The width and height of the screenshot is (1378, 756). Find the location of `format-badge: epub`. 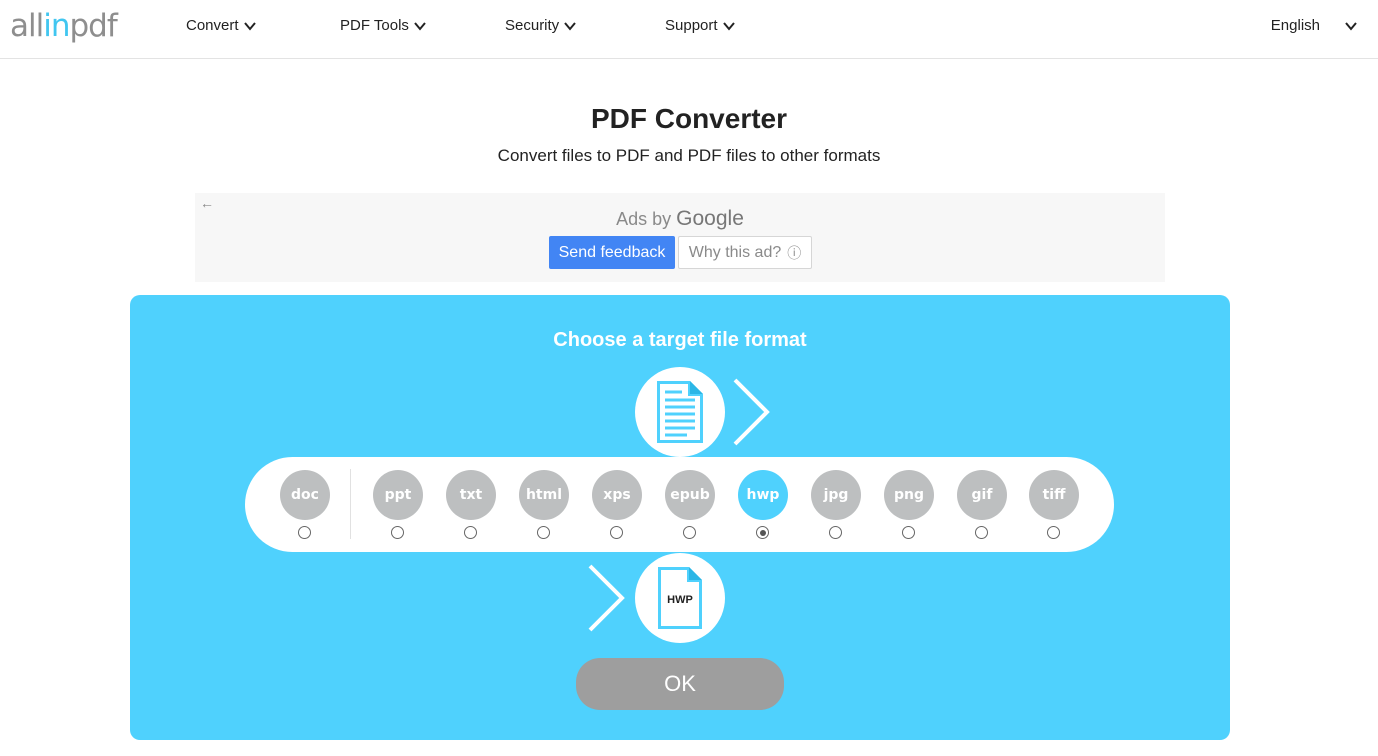

format-badge: epub is located at coordinates (690, 495).